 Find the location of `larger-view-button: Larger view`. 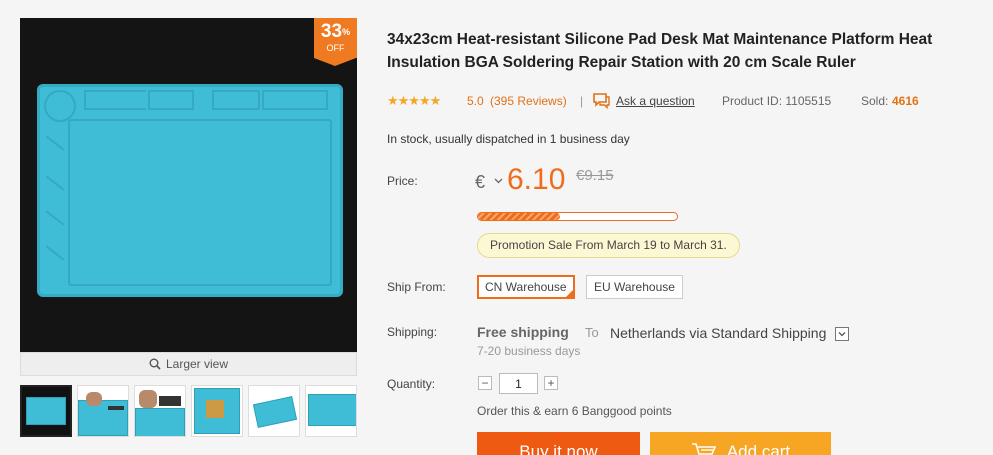

larger-view-button: Larger view is located at coordinates (188, 364).